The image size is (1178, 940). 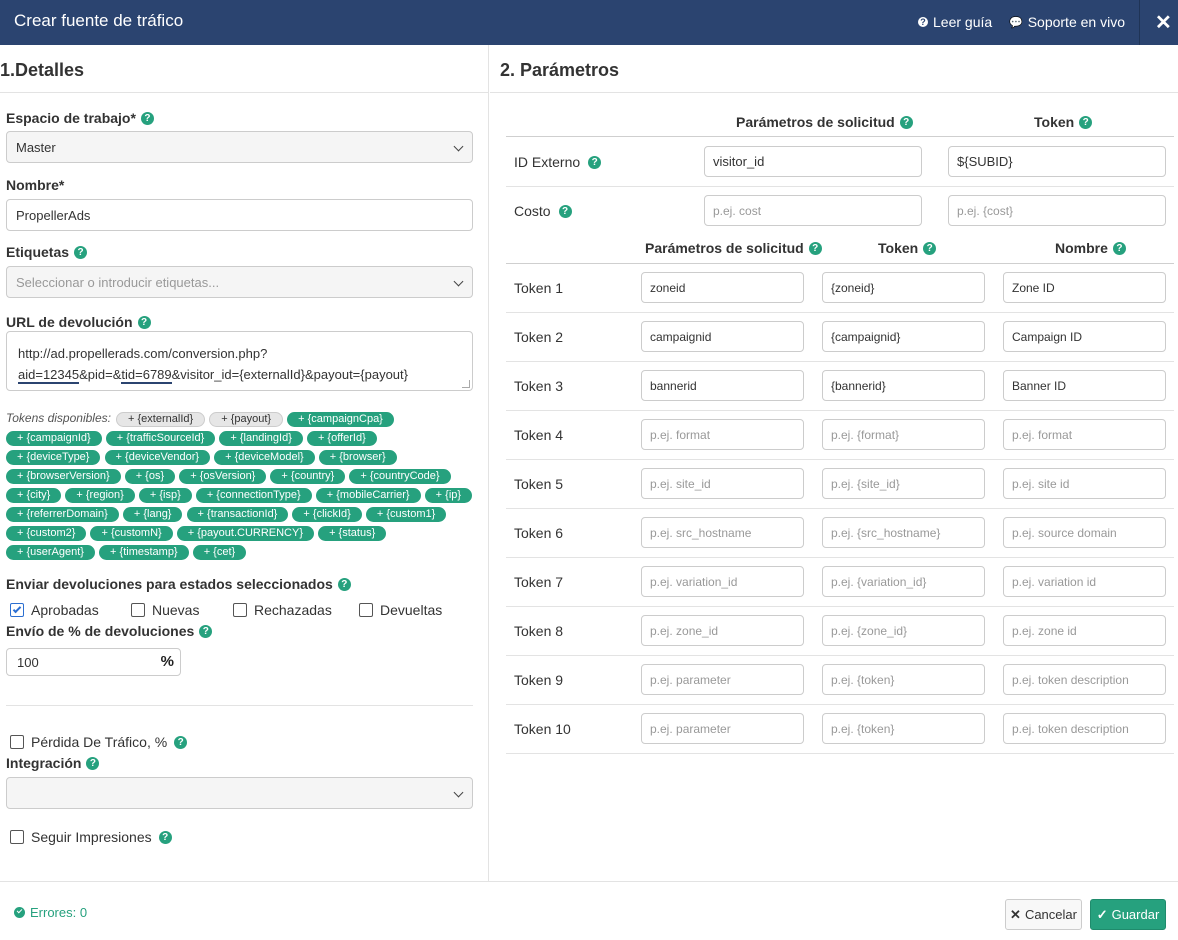 I want to click on token-param-input: campaignid, so click(x=722, y=336).